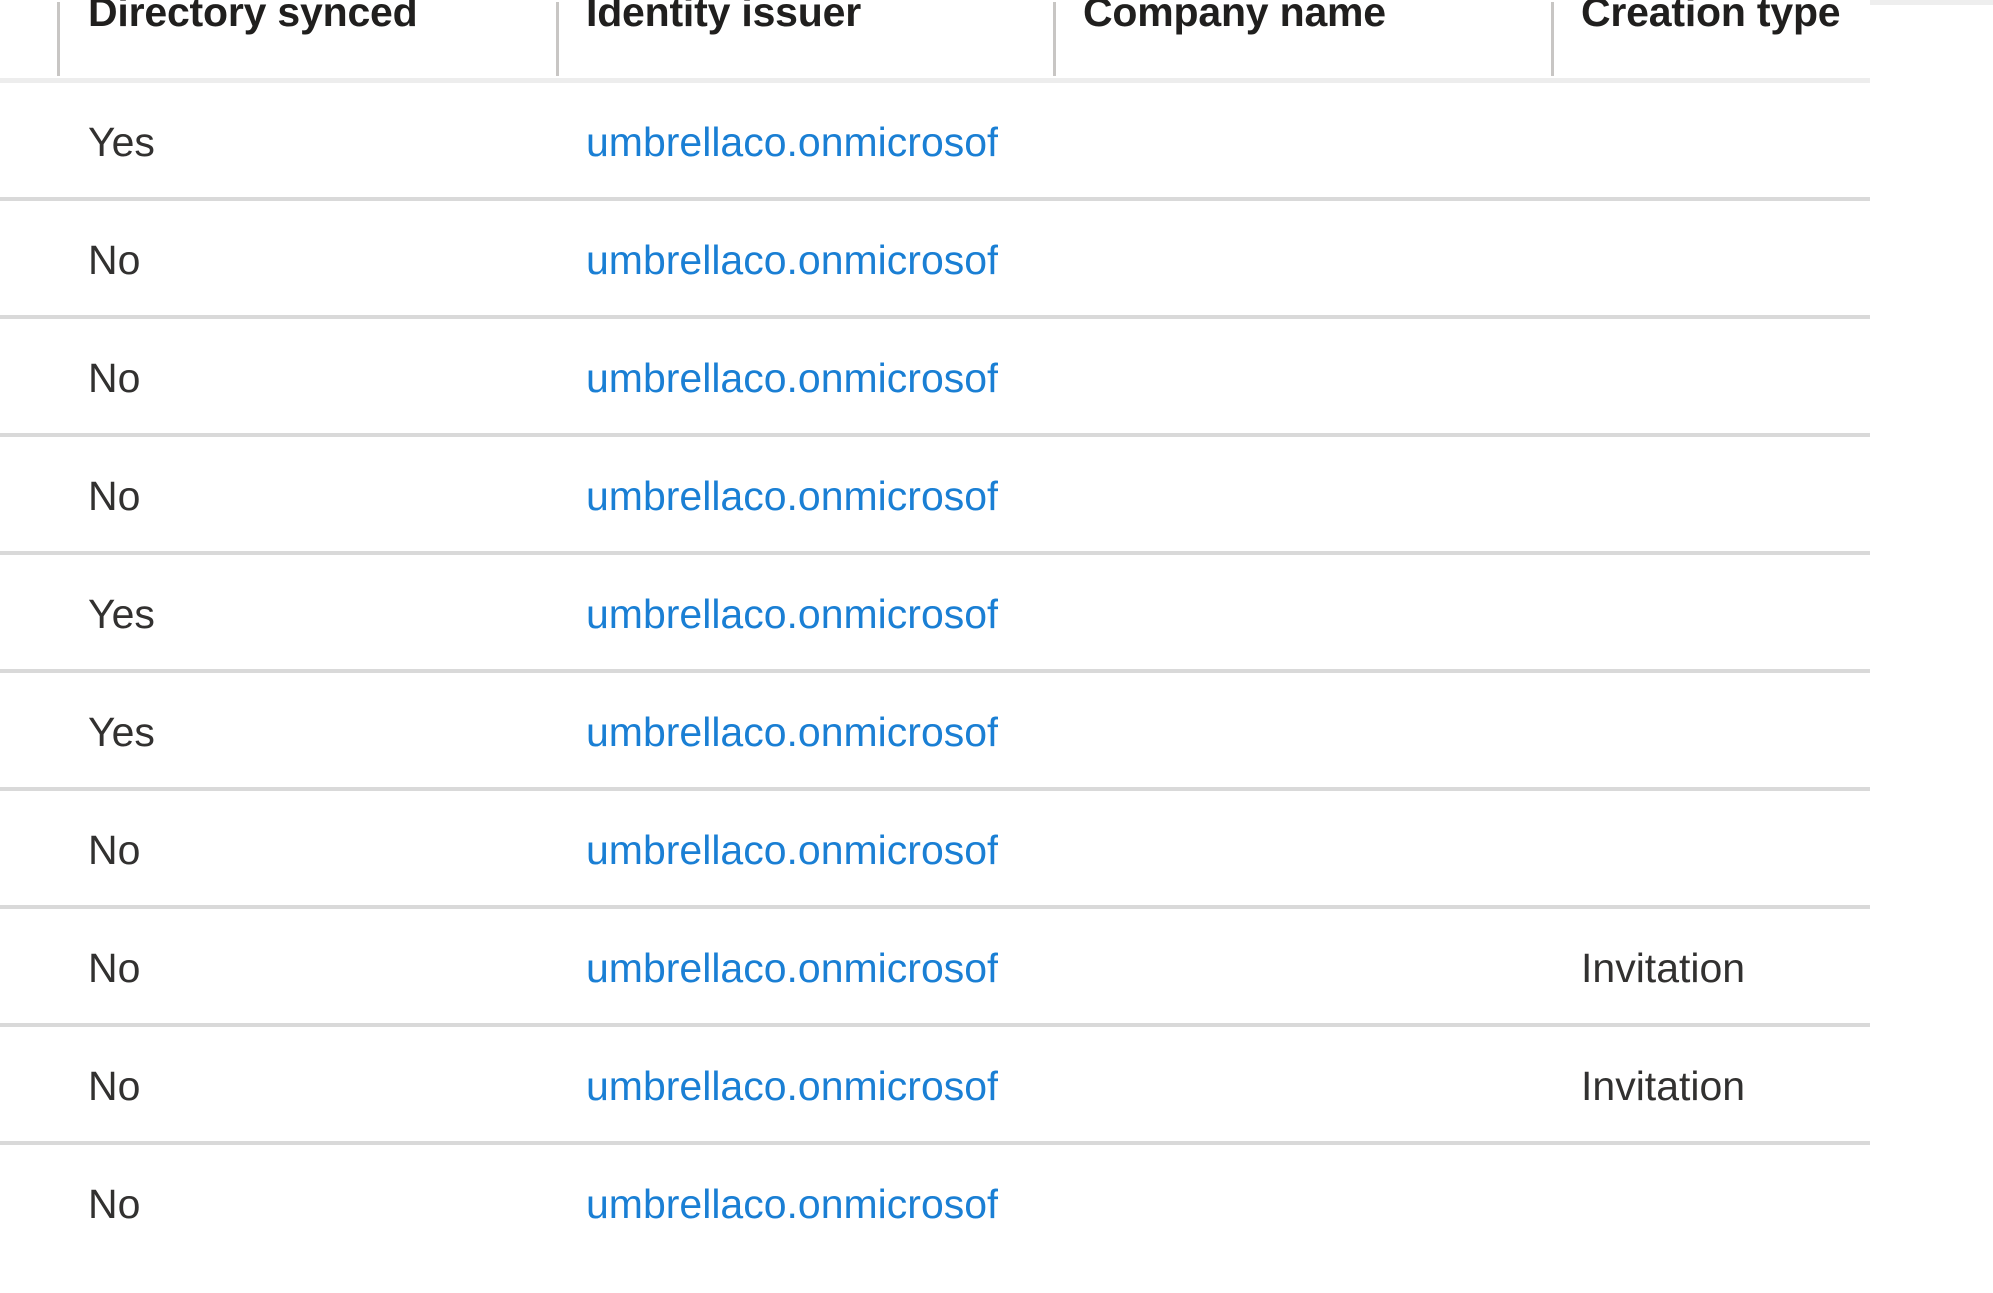 This screenshot has height=1293, width=1993. Describe the element at coordinates (806, 39) in the screenshot. I see `column-header-identity-issuer: Identity issuer` at that location.